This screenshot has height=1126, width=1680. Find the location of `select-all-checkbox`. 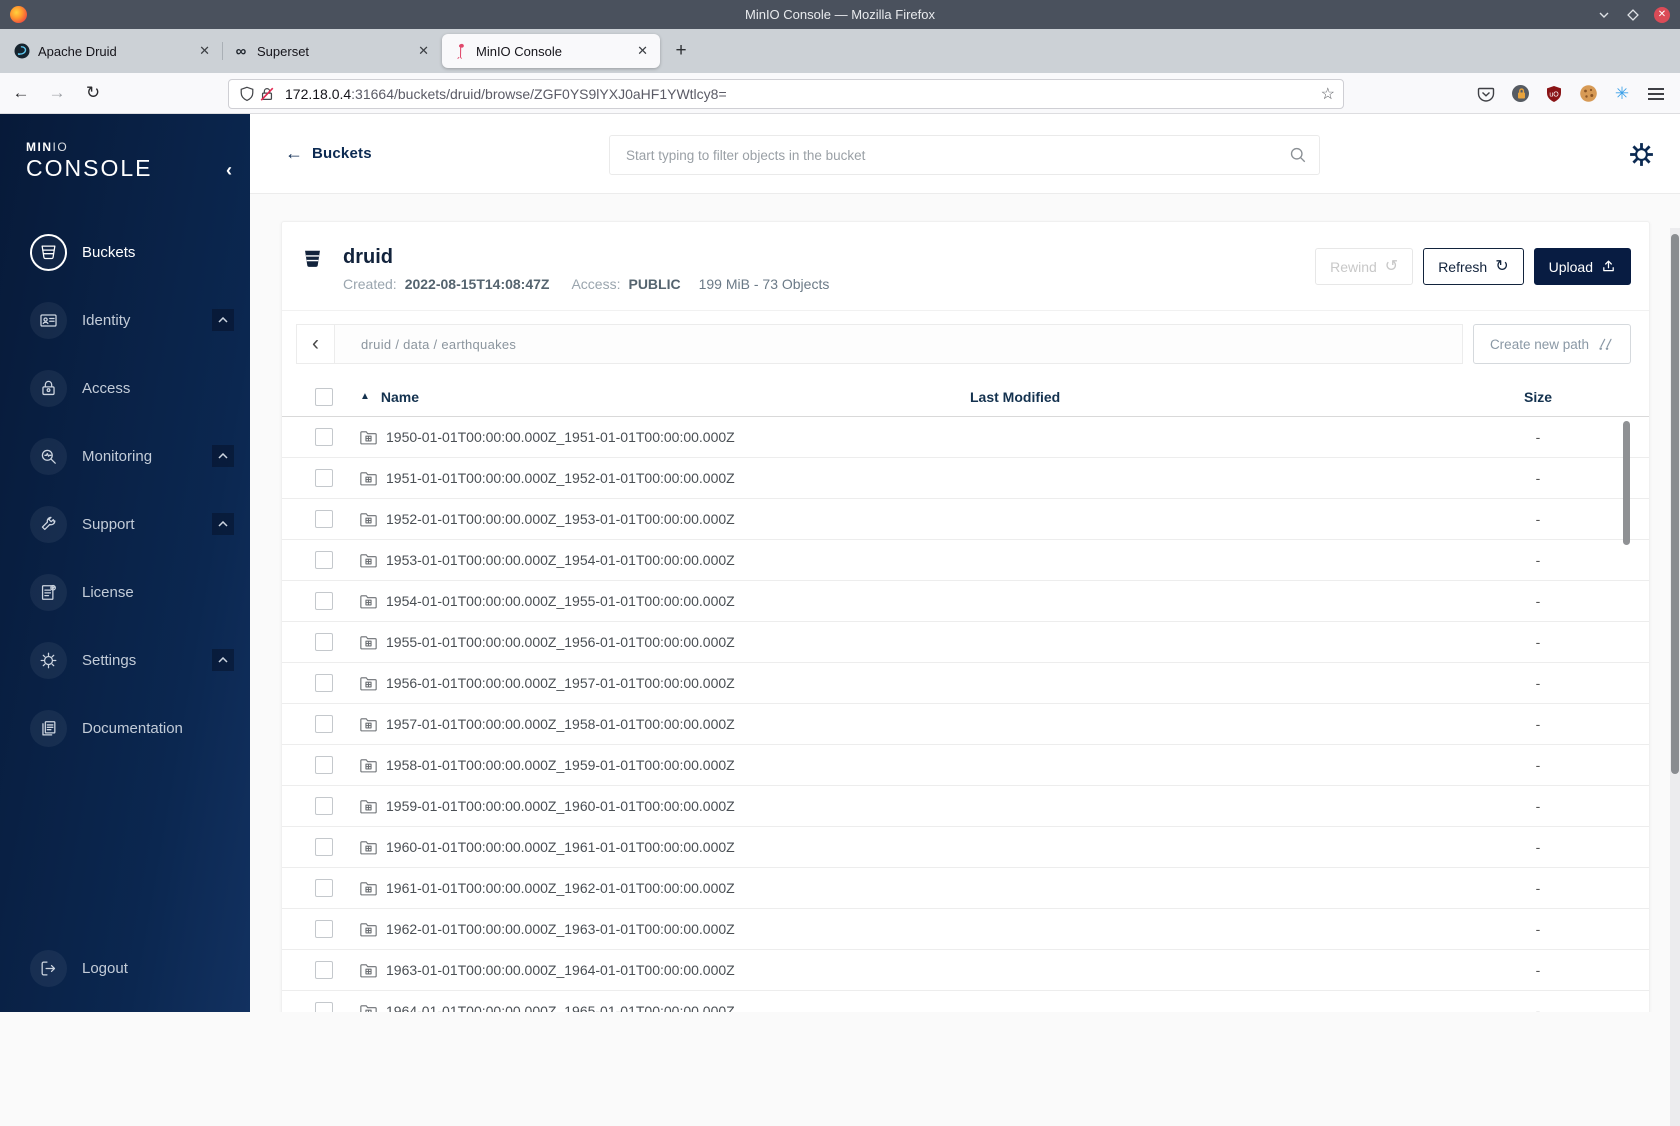

select-all-checkbox is located at coordinates (324, 396).